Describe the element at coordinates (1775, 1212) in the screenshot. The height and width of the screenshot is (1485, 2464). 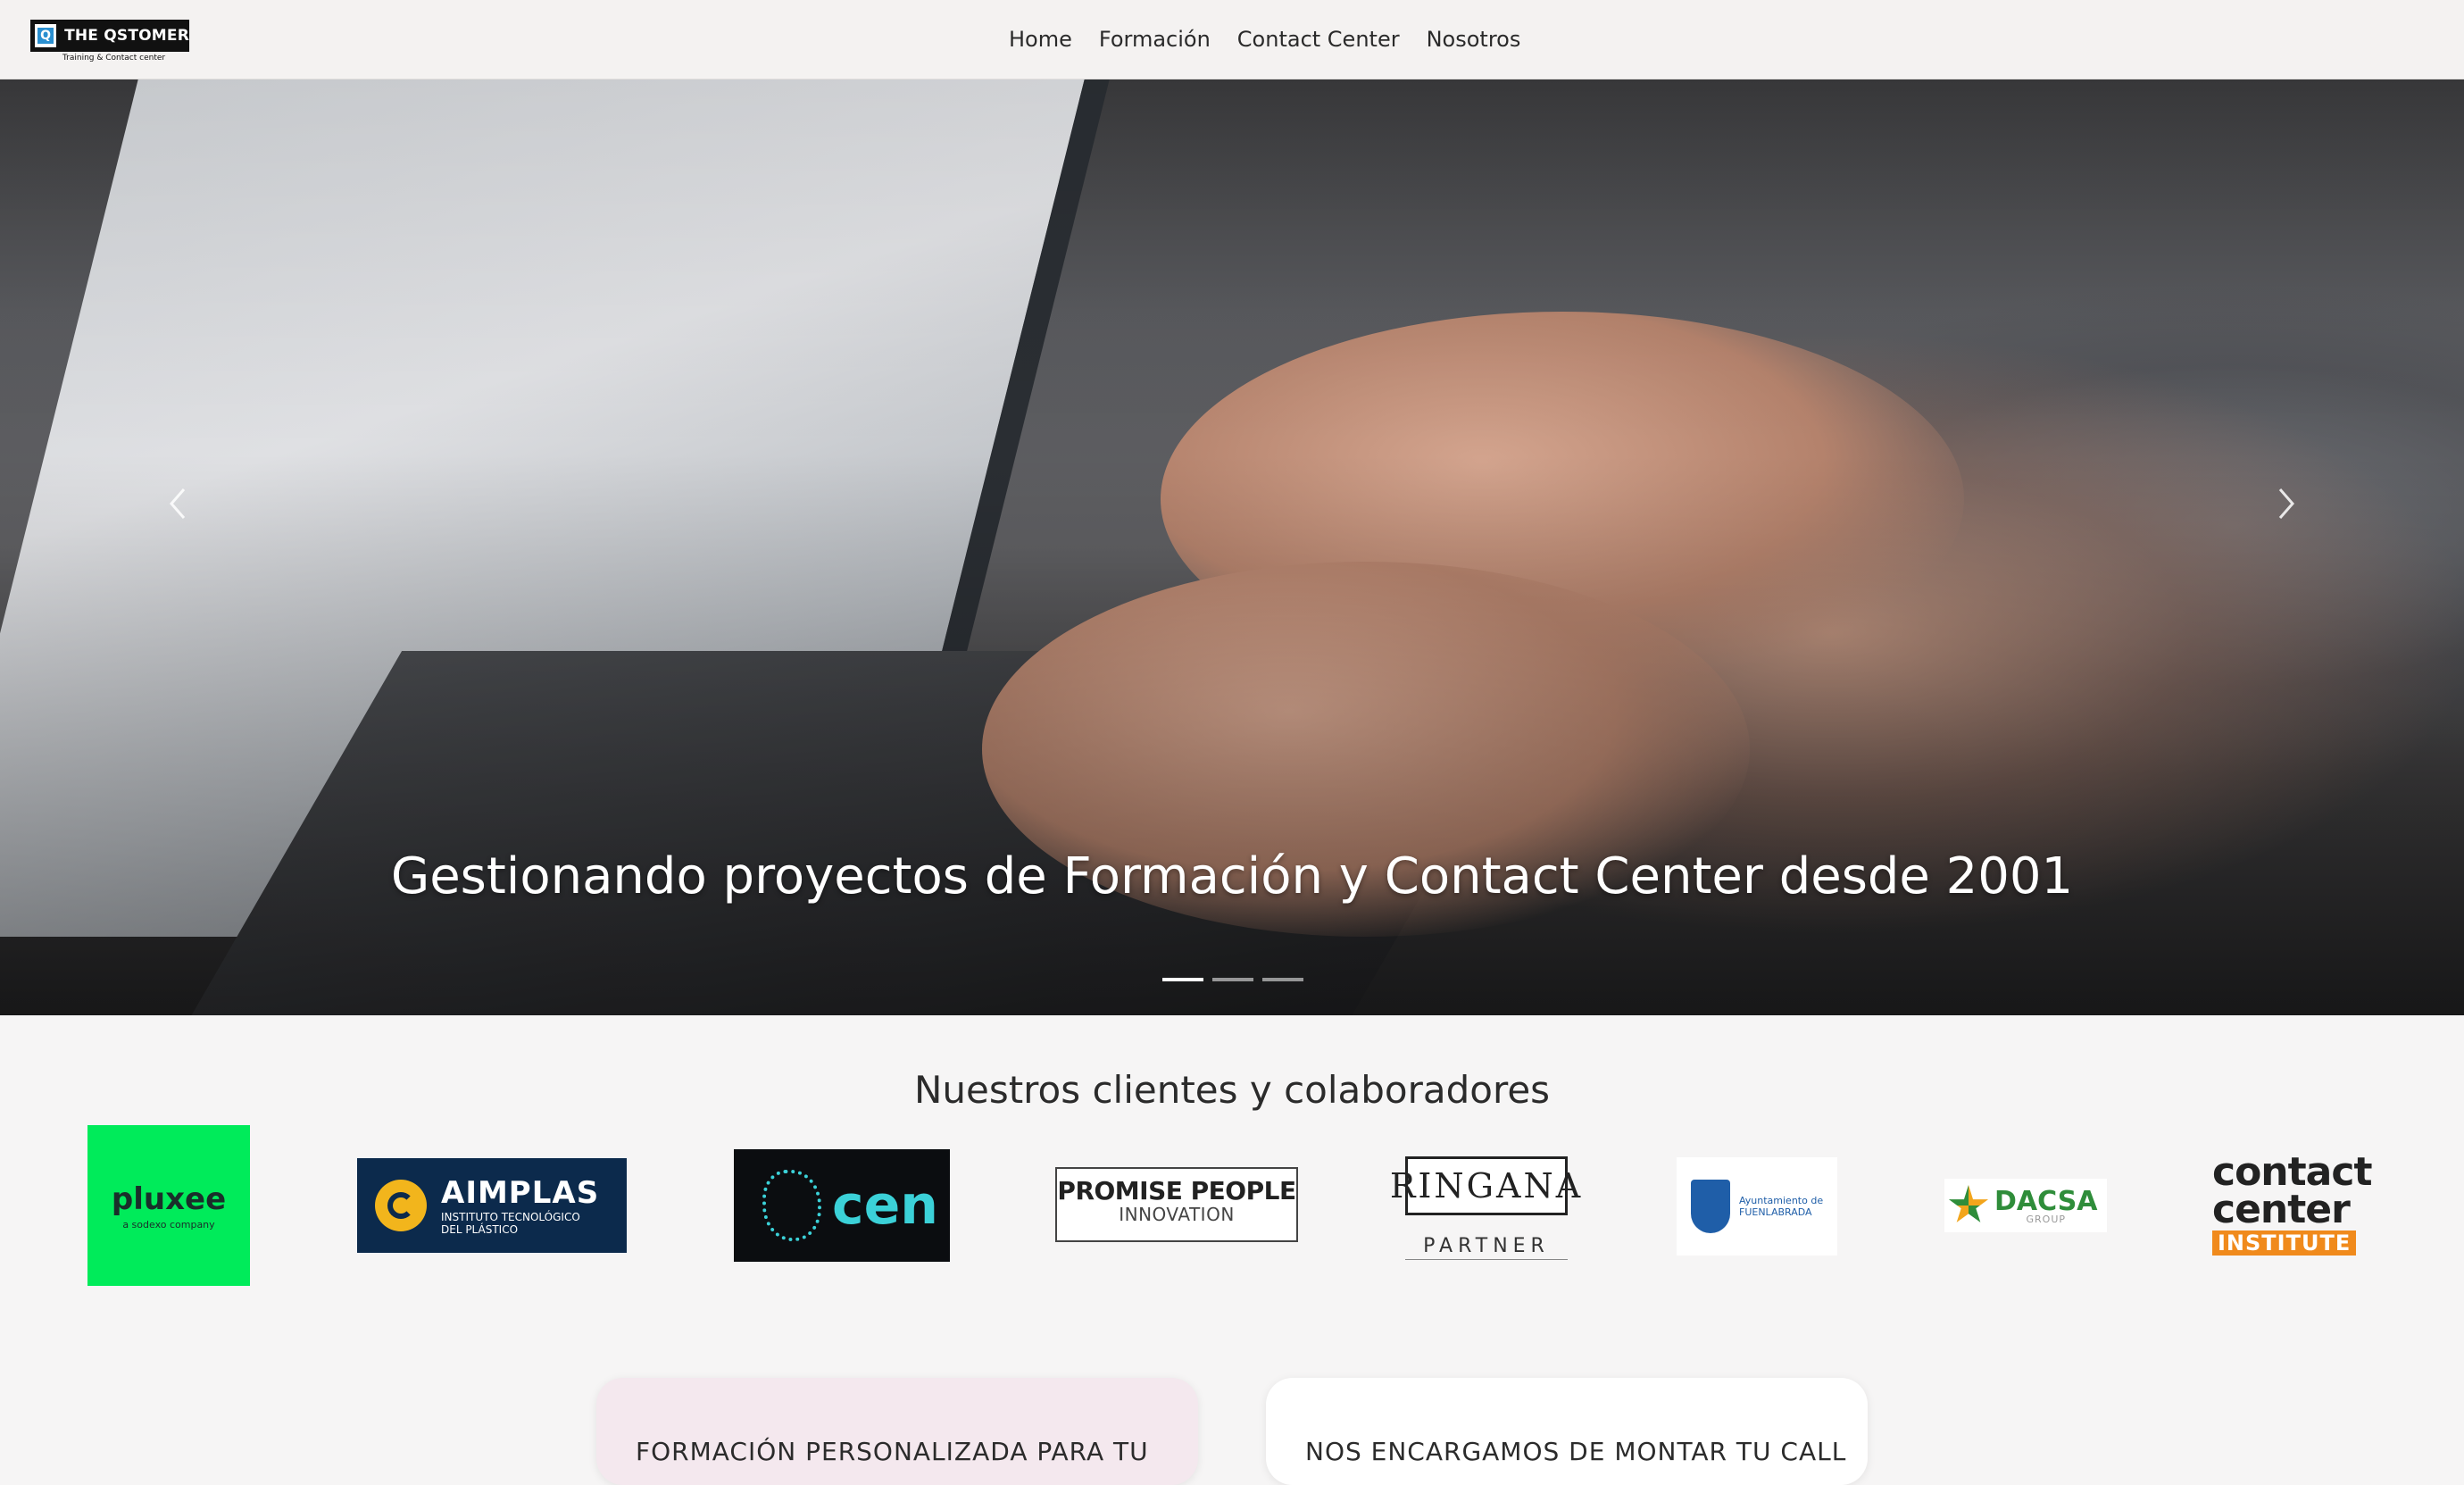
I see `fuenlabrada-line2: FUENLABRADA` at that location.